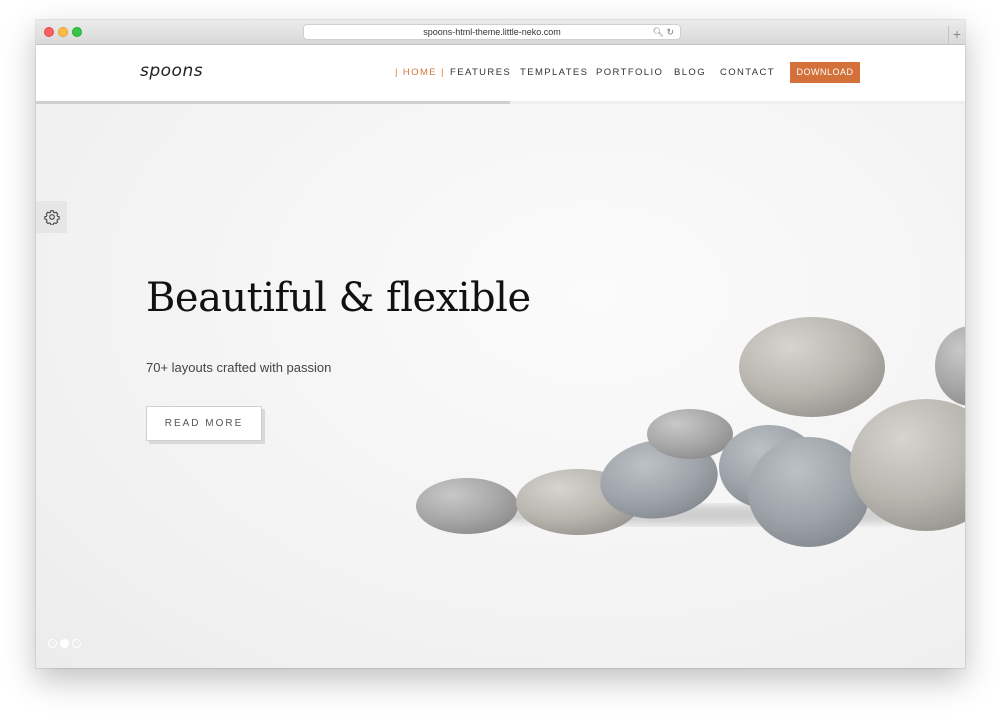 The image size is (1000, 720). I want to click on slider-pagination, so click(64, 643).